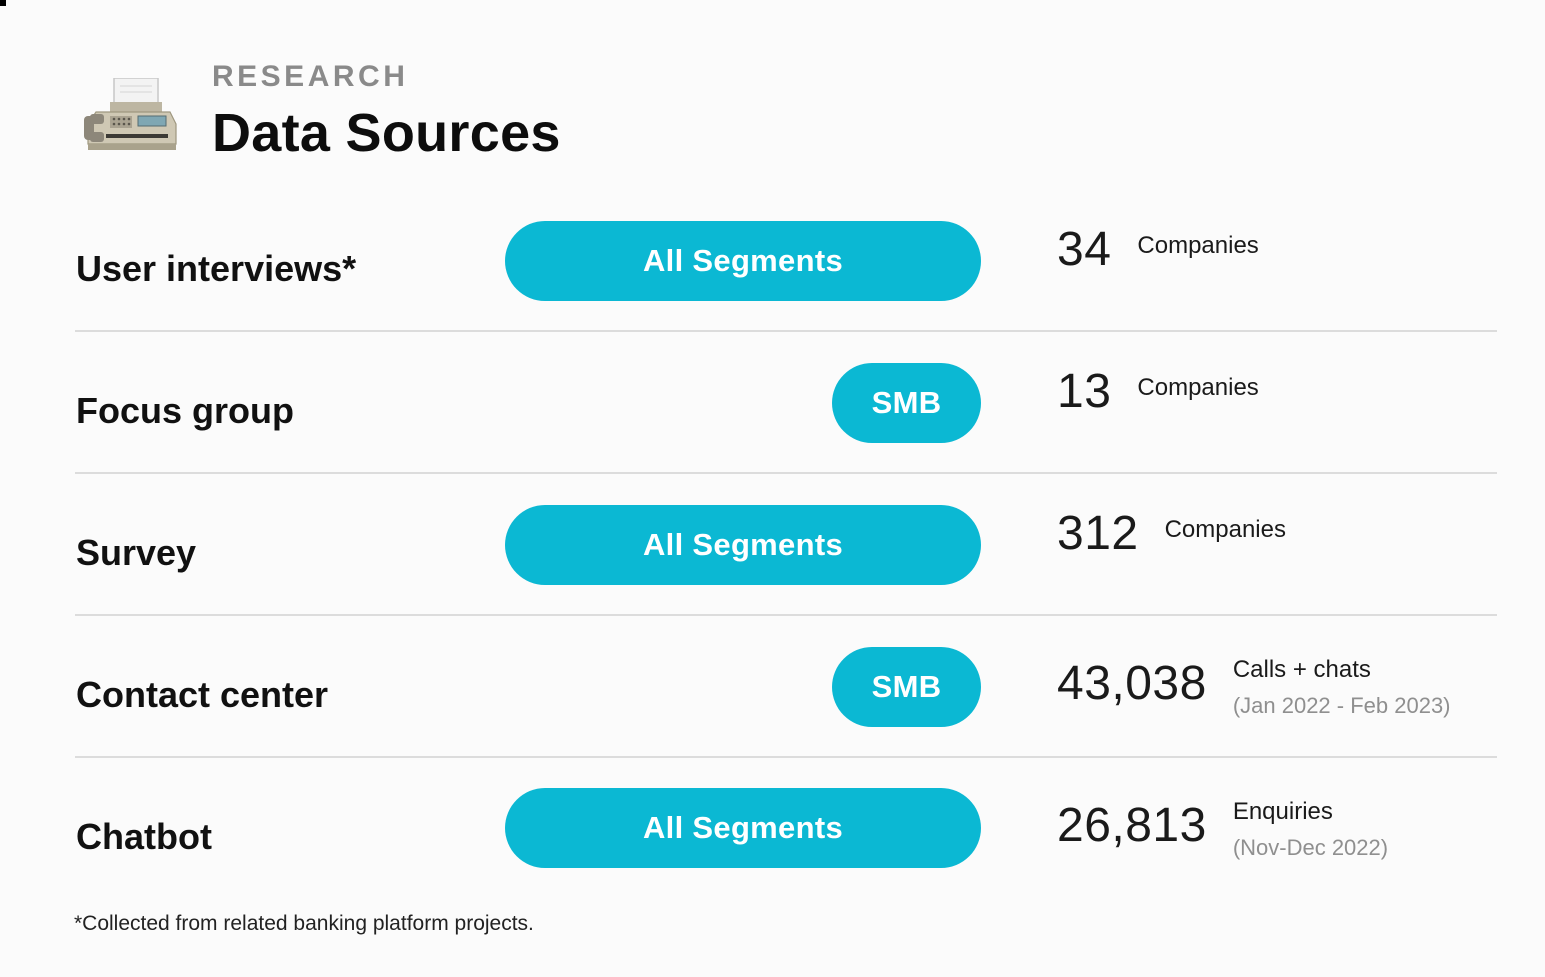 Image resolution: width=1545 pixels, height=977 pixels. I want to click on fax-machine-icon, so click(130, 114).